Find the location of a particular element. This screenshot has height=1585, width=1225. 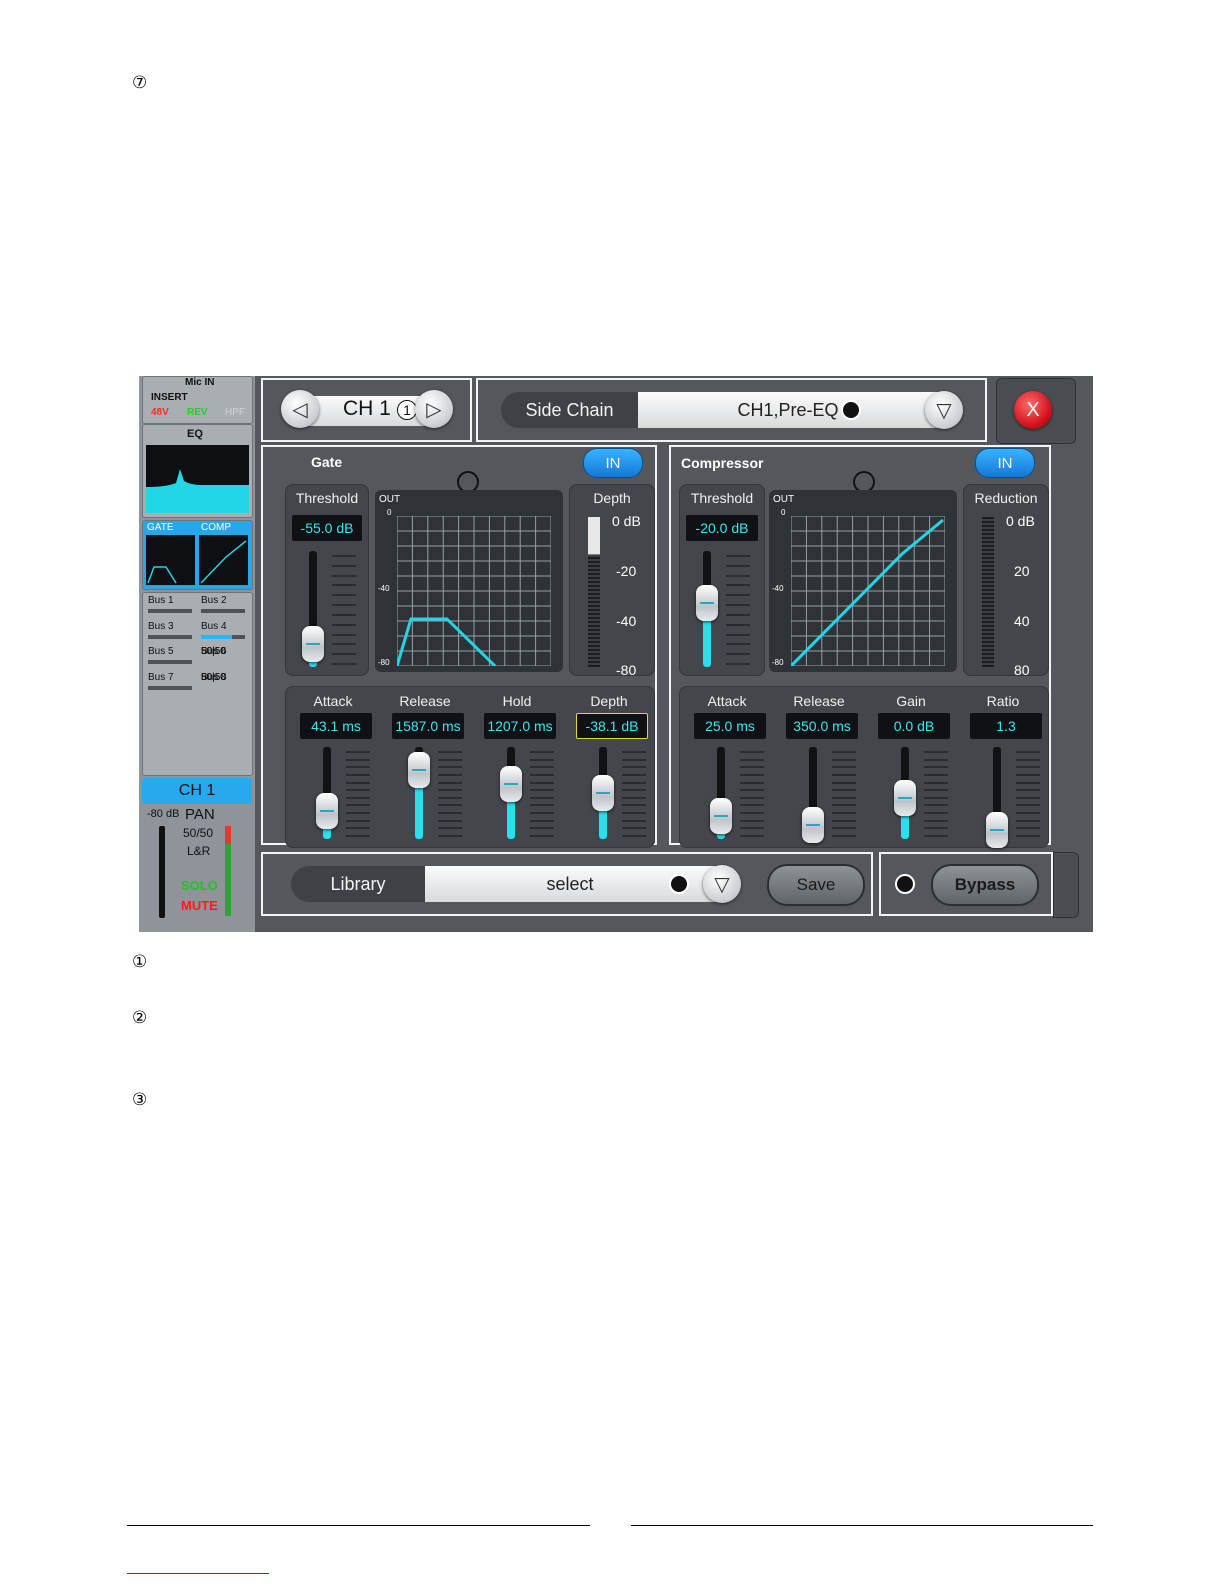

gate-attack-value: 43.1 ms is located at coordinates (336, 726).